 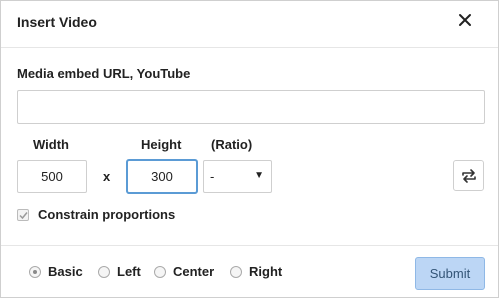 What do you see at coordinates (104, 272) in the screenshot?
I see `radio-left` at bounding box center [104, 272].